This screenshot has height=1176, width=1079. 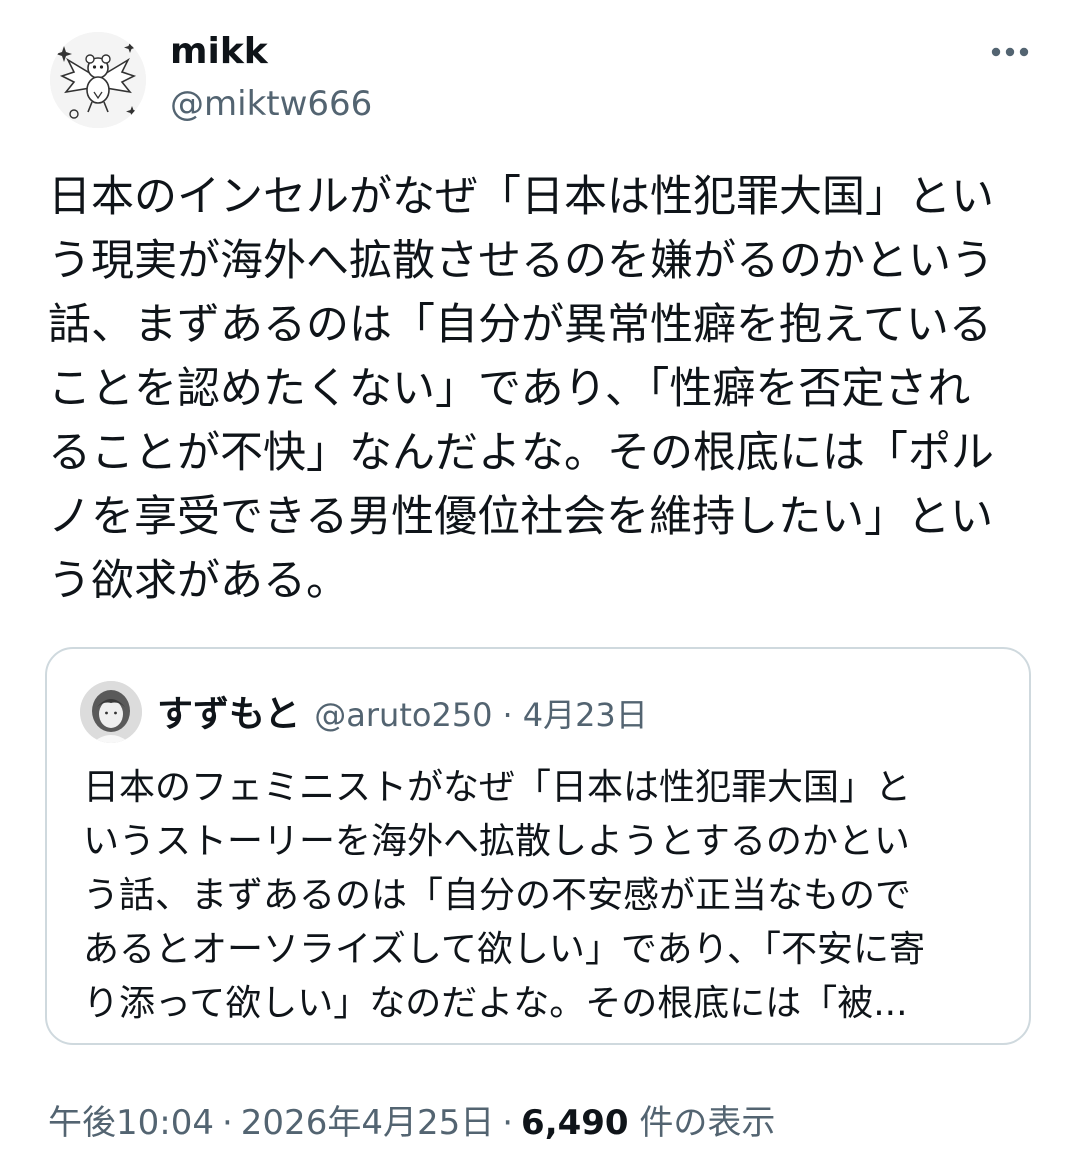 I want to click on tweet-time: 午後10:04, so click(x=131, y=1123).